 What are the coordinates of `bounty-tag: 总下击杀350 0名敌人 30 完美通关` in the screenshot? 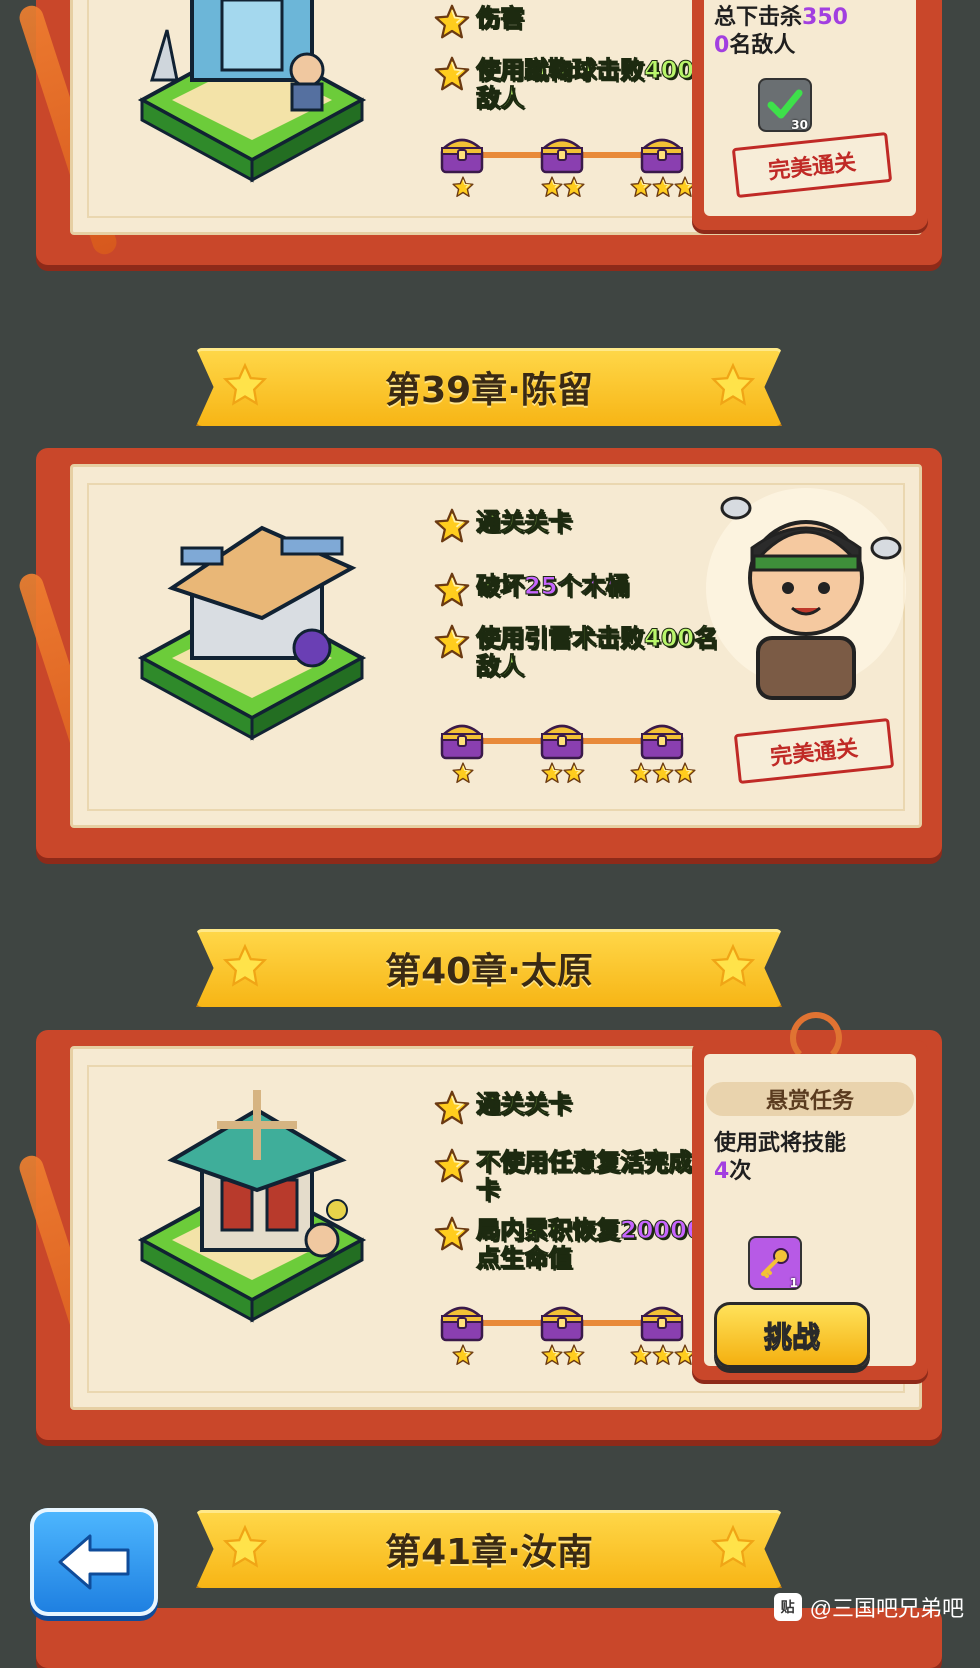 It's located at (810, 115).